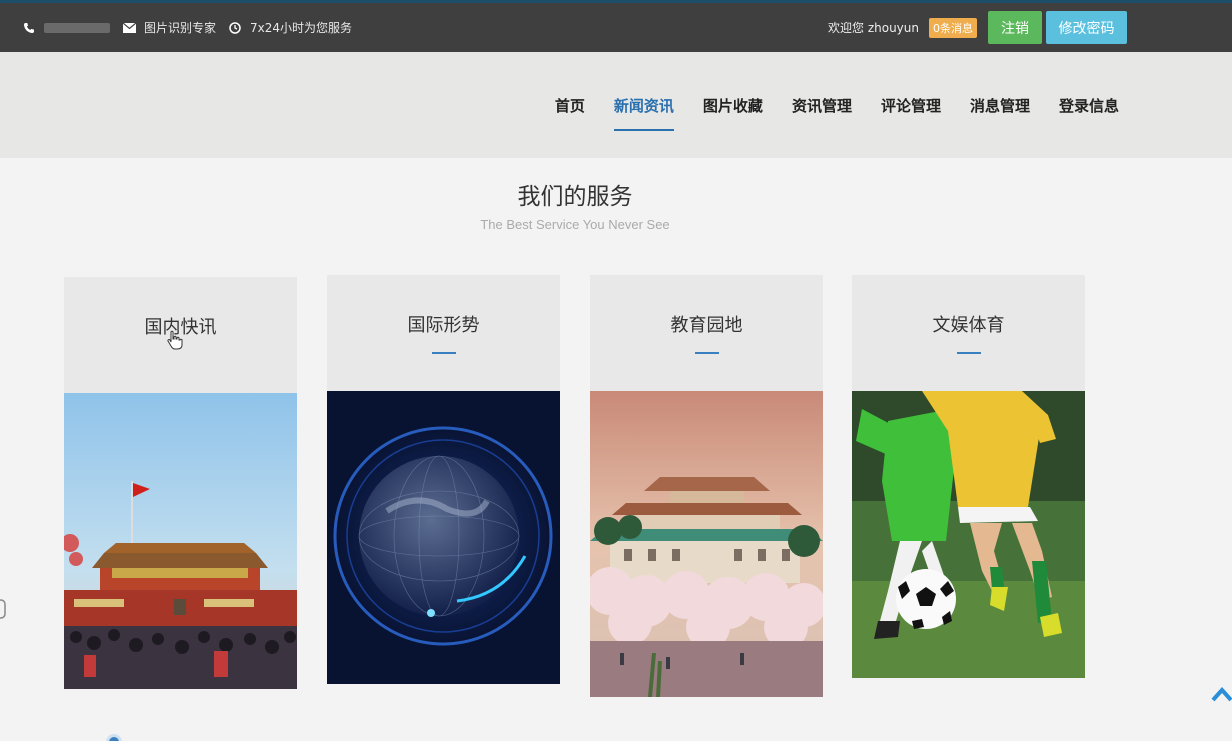 This screenshot has width=1232, height=741. What do you see at coordinates (911, 105) in the screenshot?
I see `nav-comment-management: 评论管理` at bounding box center [911, 105].